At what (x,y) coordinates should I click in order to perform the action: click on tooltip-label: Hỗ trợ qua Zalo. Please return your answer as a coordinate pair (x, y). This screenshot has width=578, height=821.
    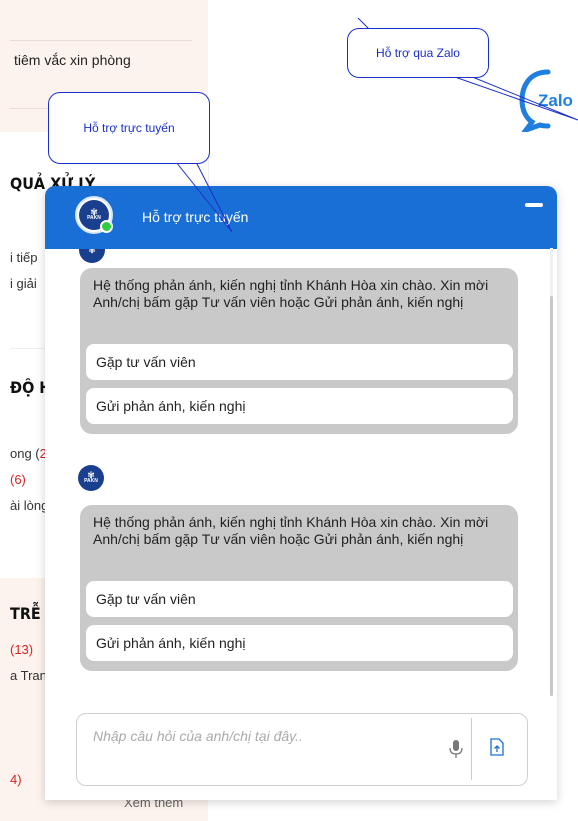
    Looking at the image, I should click on (418, 53).